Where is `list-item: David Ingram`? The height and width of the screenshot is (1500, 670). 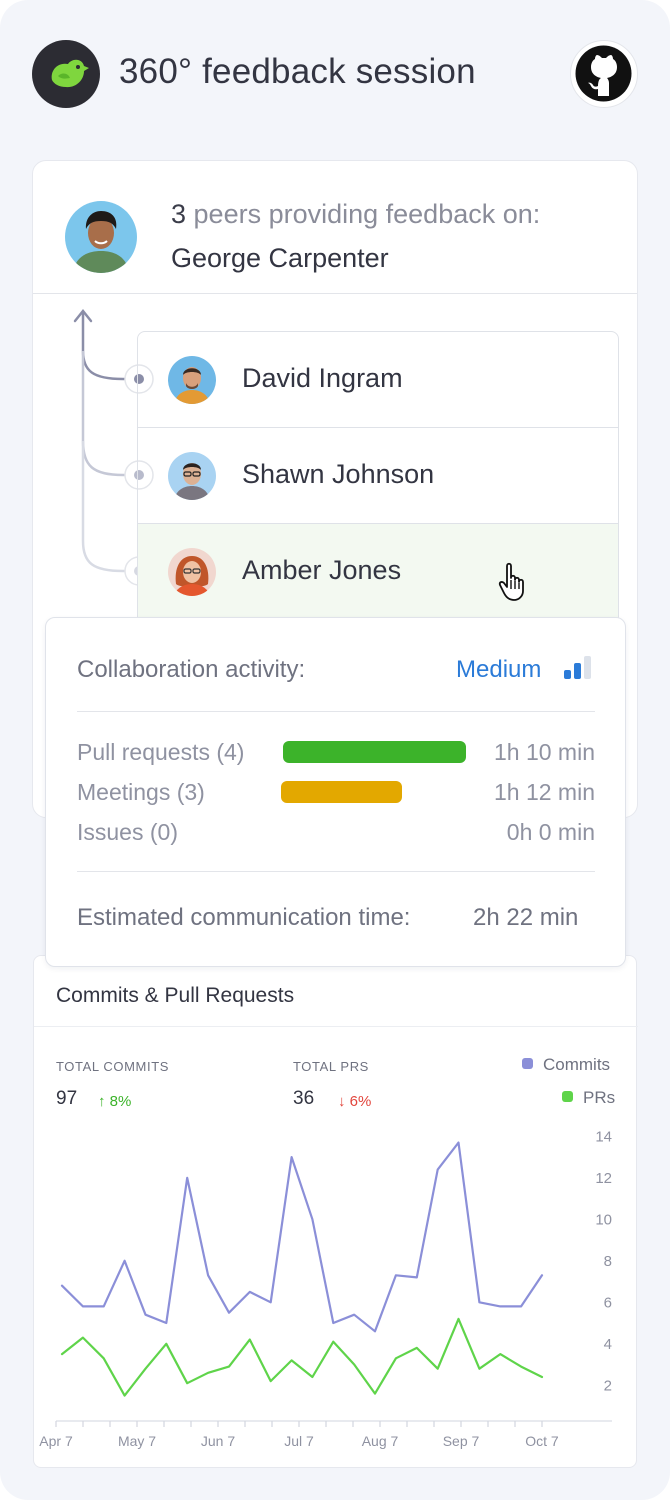
list-item: David Ingram is located at coordinates (378, 380).